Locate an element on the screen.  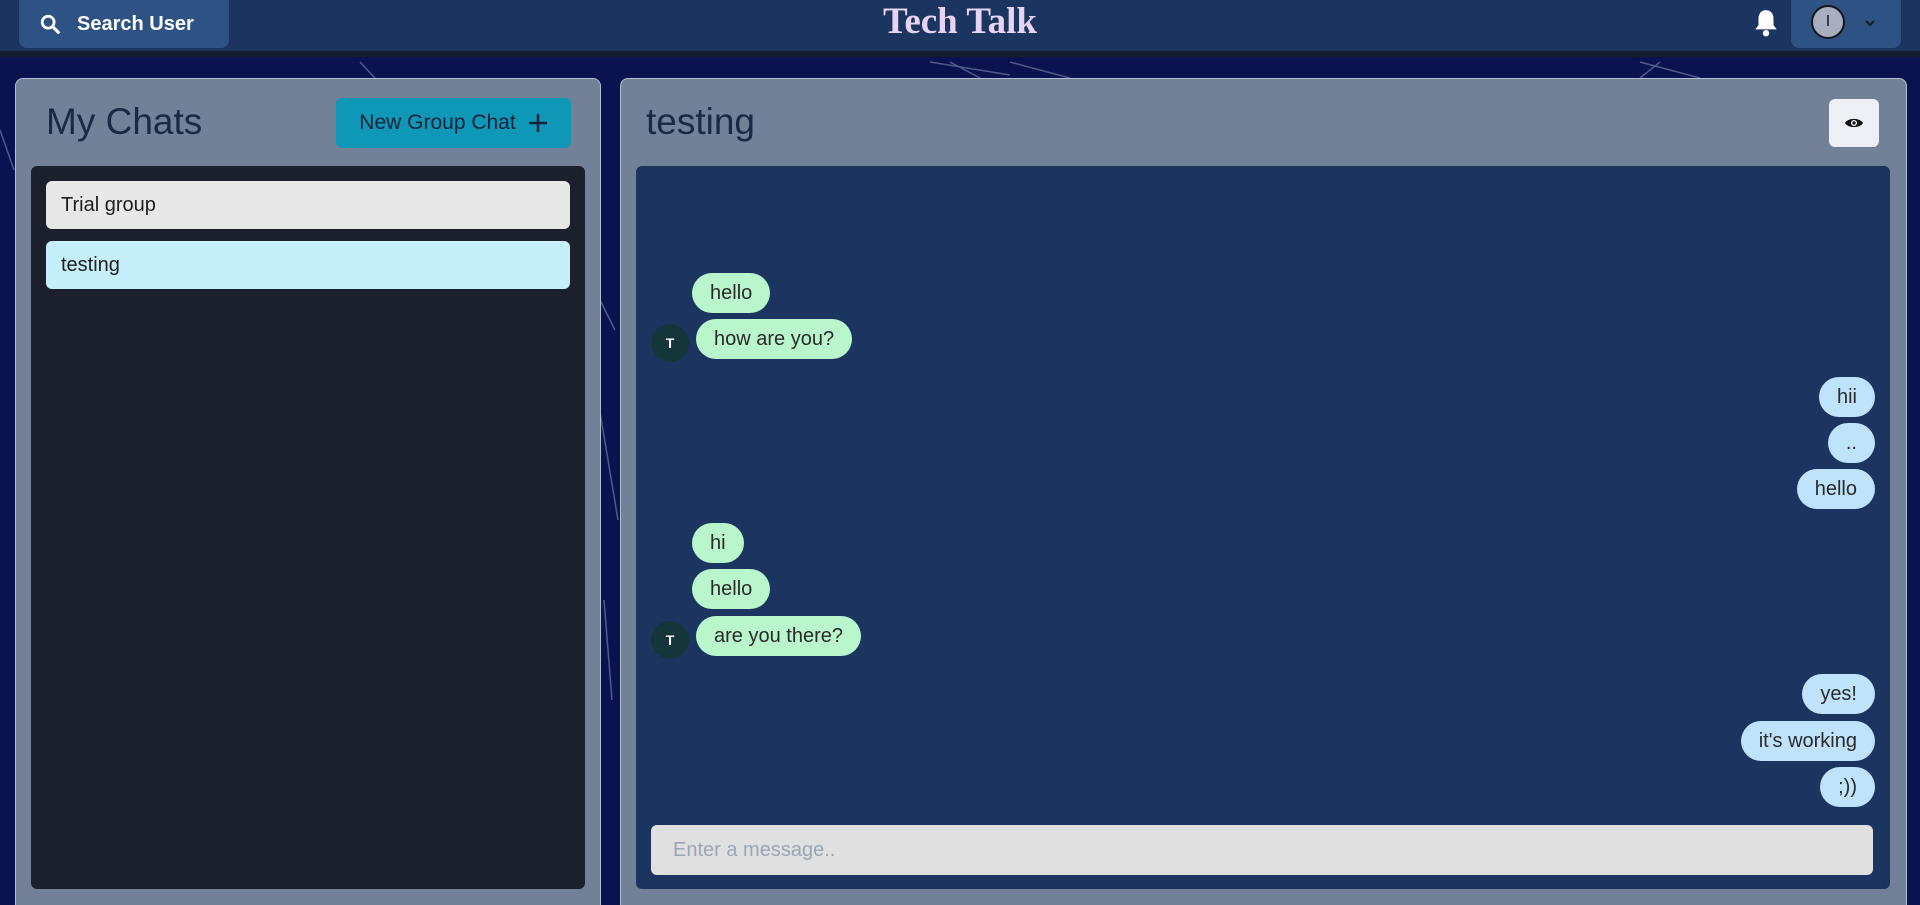
search-user-button: Search User is located at coordinates (124, 24).